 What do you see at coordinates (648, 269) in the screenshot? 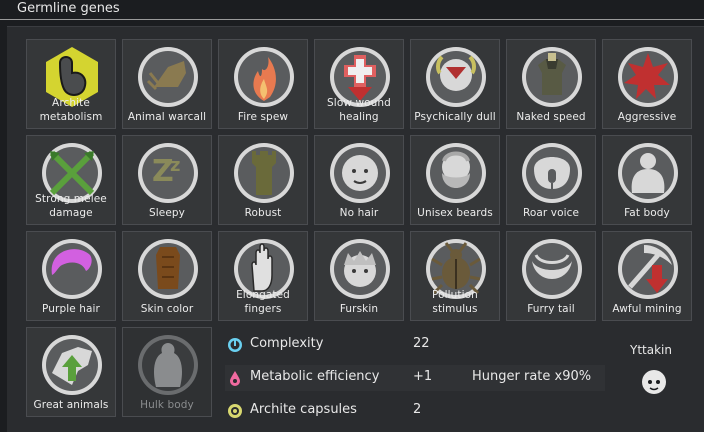
I see `pickaxe-down-icon` at bounding box center [648, 269].